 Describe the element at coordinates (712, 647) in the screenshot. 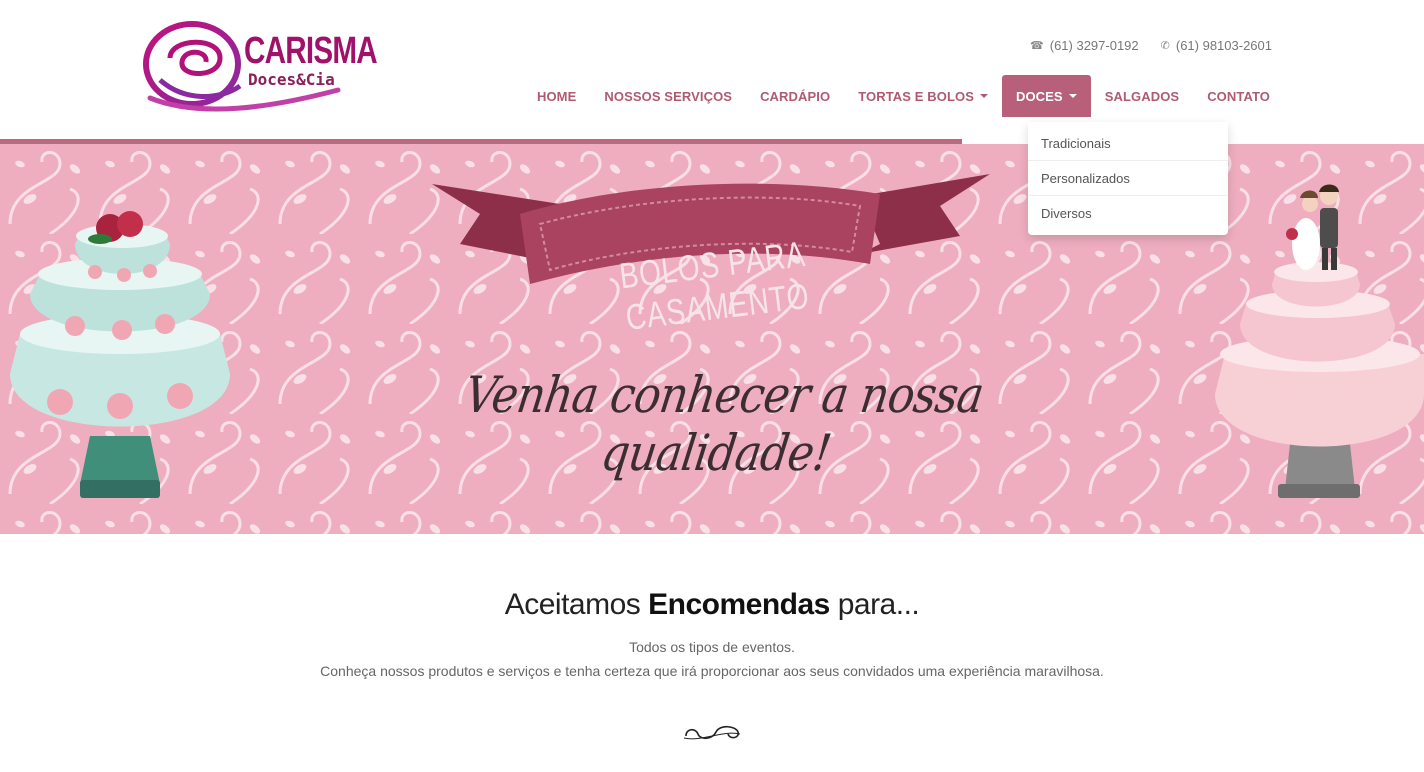

I see `intro-line-1: Todos os tipos de eventos.` at that location.